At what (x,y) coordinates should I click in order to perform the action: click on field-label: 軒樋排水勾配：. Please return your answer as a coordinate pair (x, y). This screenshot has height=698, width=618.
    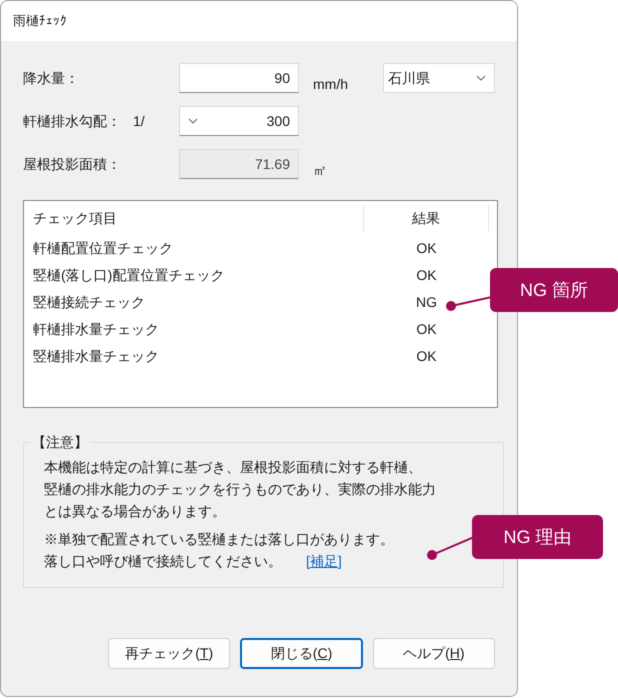
    Looking at the image, I should click on (72, 121).